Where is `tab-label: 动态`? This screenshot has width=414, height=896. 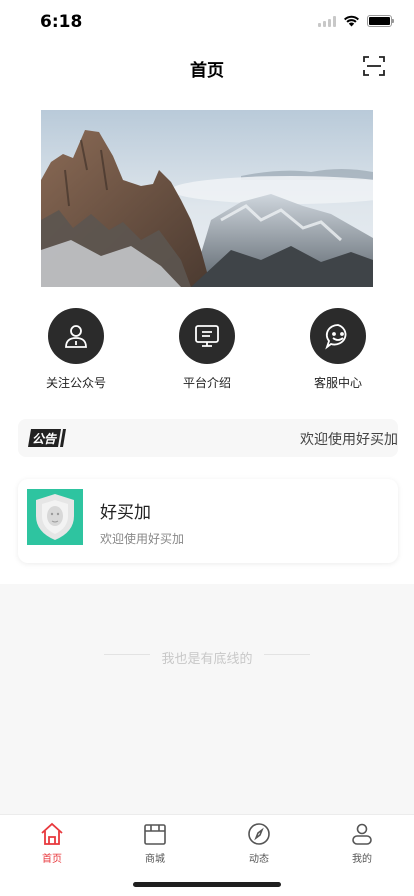 tab-label: 动态 is located at coordinates (259, 859).